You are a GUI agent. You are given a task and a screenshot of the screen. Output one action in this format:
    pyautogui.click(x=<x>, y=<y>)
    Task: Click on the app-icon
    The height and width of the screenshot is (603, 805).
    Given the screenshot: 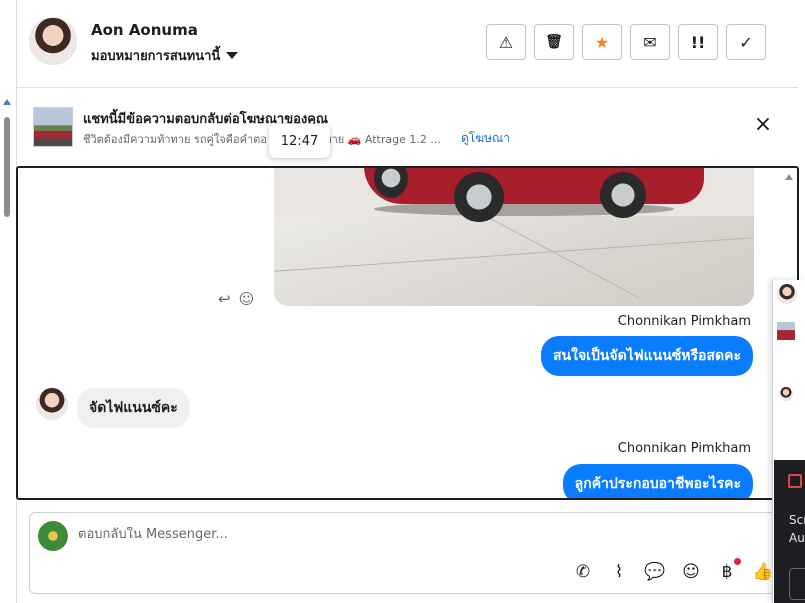 What is the action you would take?
    pyautogui.click(x=795, y=481)
    